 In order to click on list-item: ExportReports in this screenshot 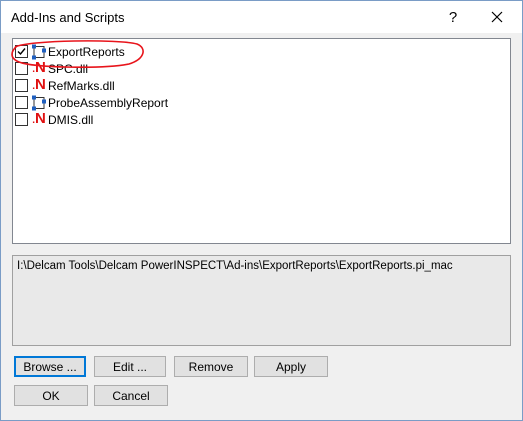, I will do `click(70, 51)`.